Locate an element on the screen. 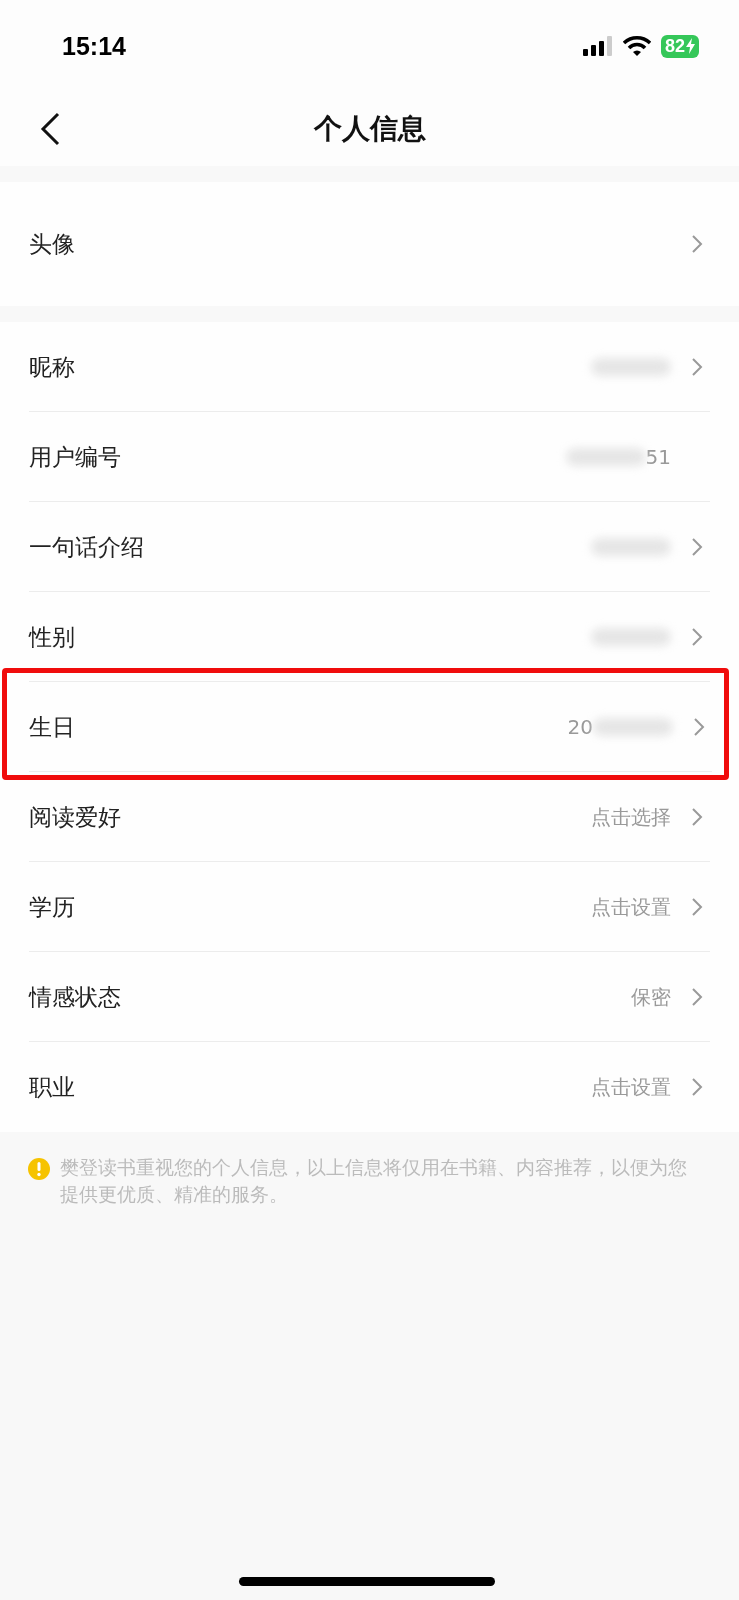  settings-row: 生日 20 is located at coordinates (365, 727).